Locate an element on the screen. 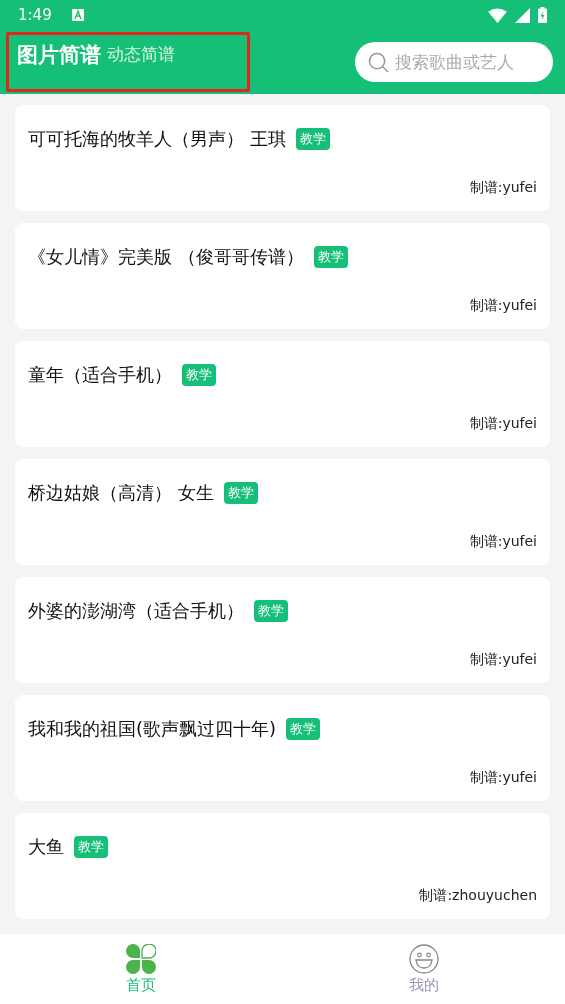  song-card: 《女儿情》完美版 （俊哥哥传谱） 教学 制谱:yufei is located at coordinates (282, 276).